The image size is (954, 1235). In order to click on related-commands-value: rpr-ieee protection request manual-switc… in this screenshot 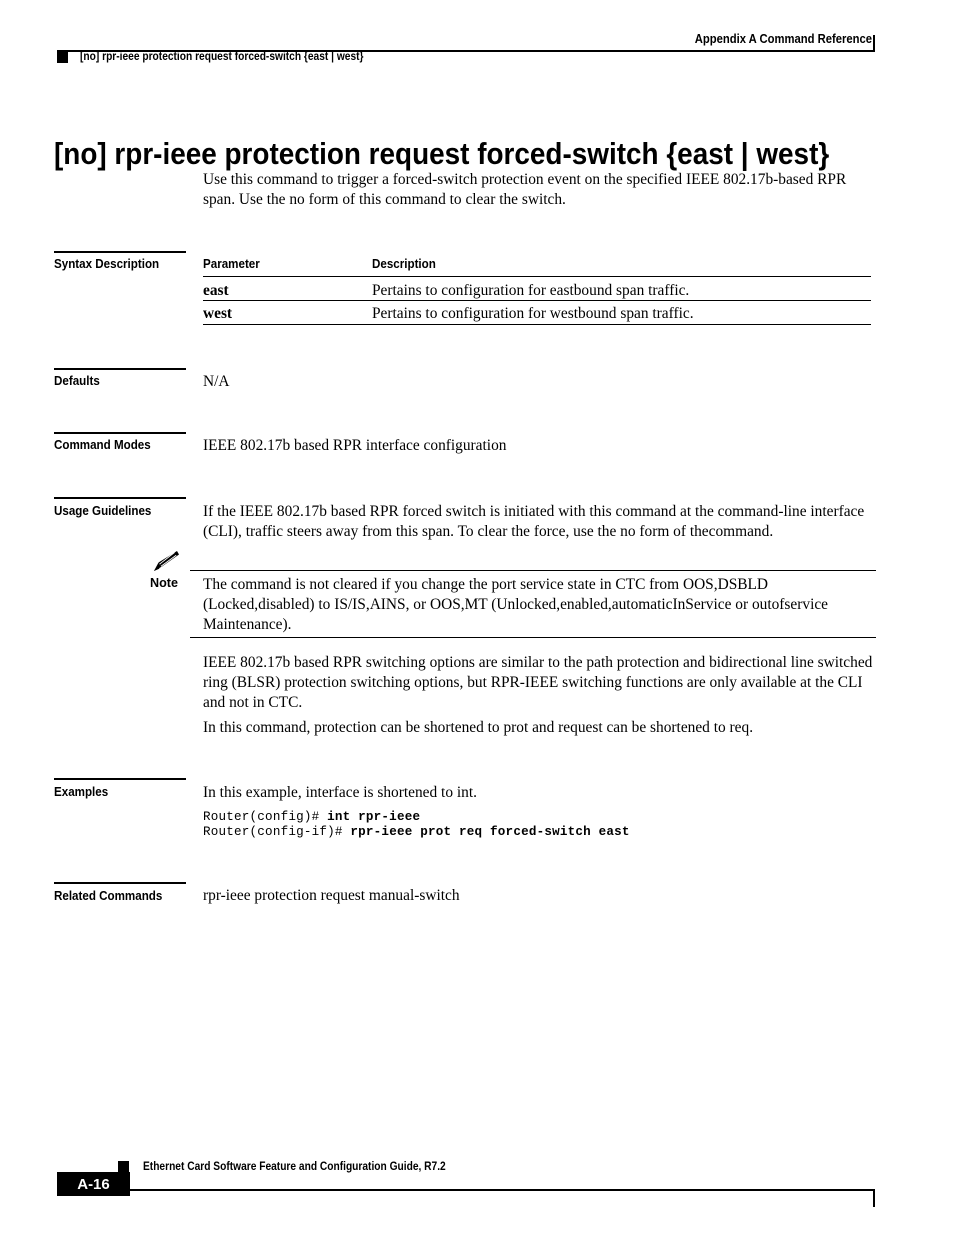, I will do `click(331, 895)`.